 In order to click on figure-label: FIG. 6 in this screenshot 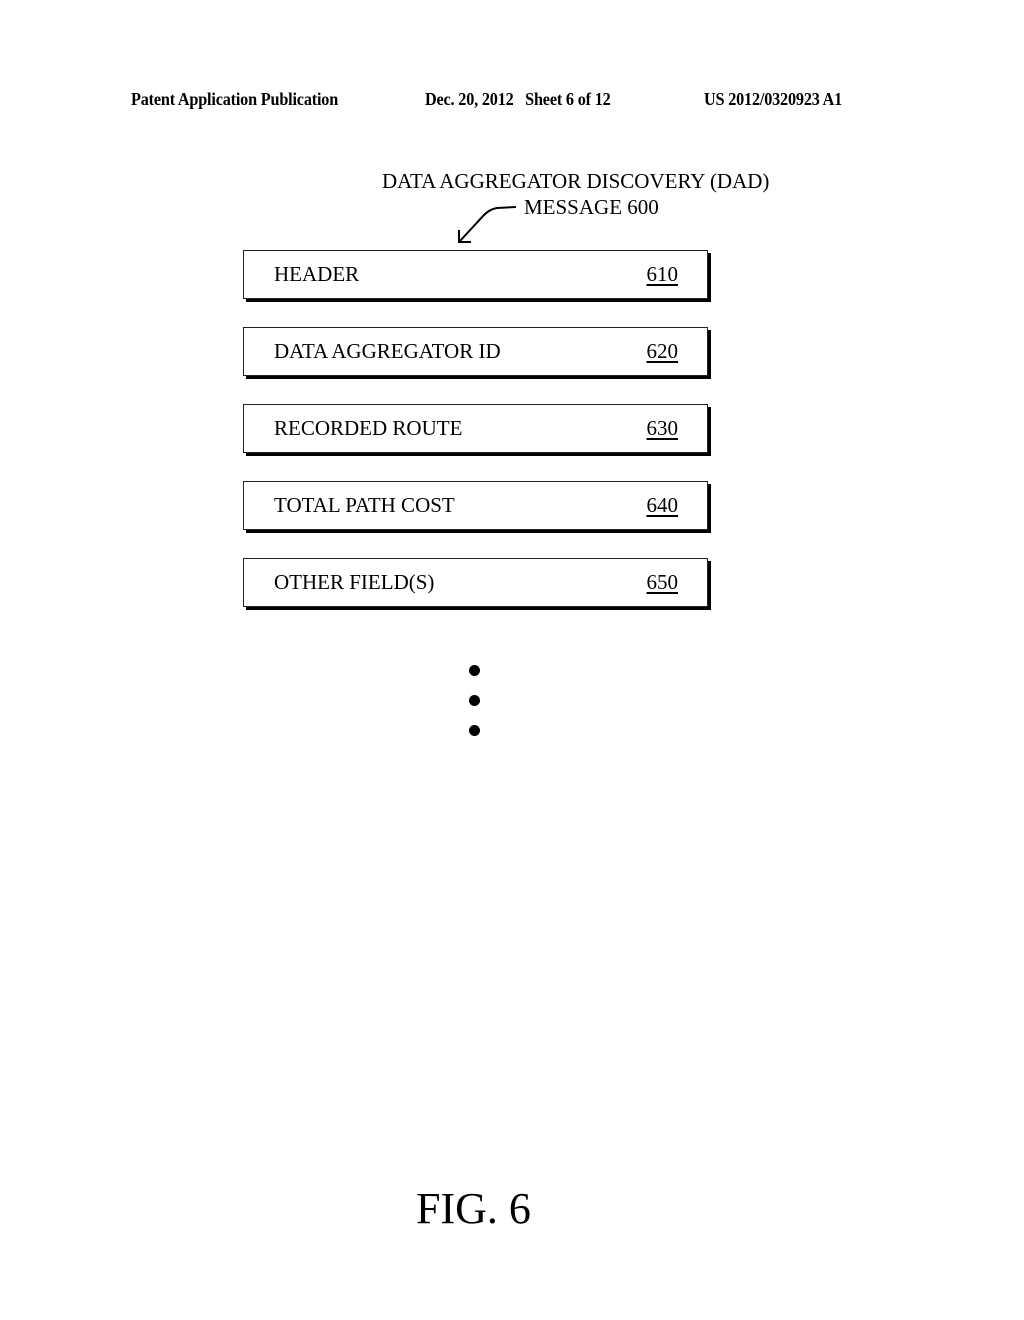, I will do `click(473, 1208)`.